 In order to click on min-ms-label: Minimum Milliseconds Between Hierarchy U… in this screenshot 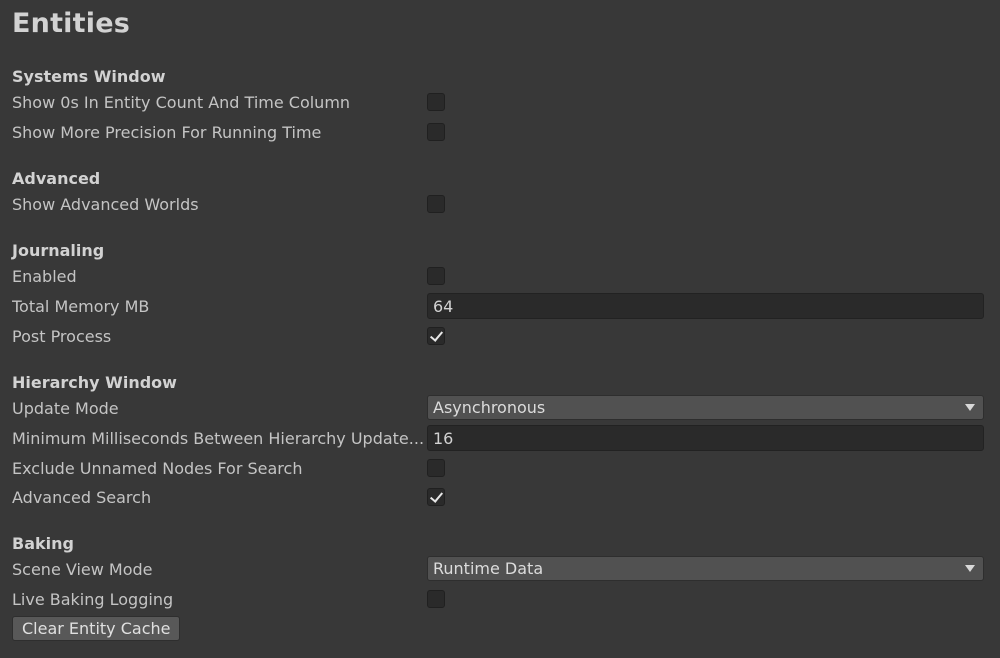, I will do `click(218, 438)`.